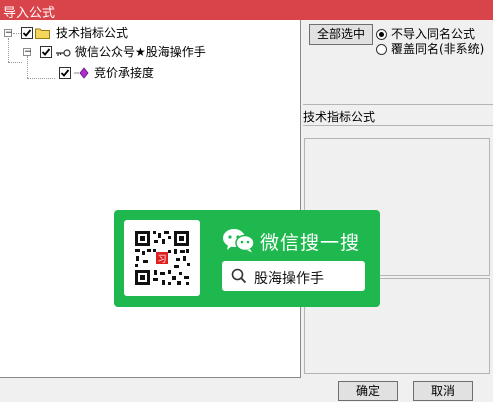 This screenshot has width=493, height=402. I want to click on tree-node-child: − 微信公众号★股海操作手, so click(110, 52).